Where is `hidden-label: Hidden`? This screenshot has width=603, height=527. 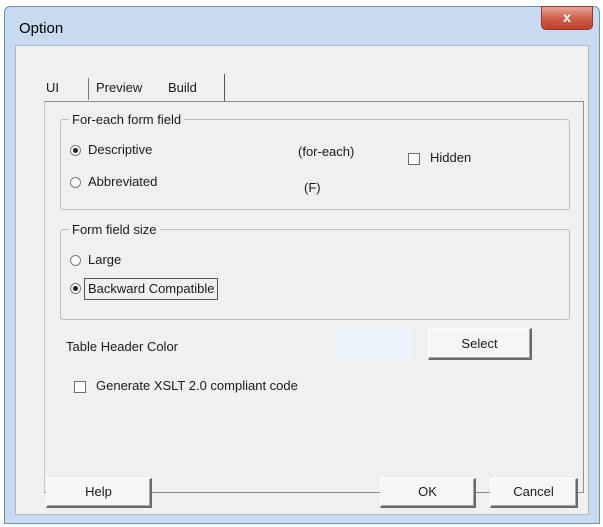 hidden-label: Hidden is located at coordinates (450, 157).